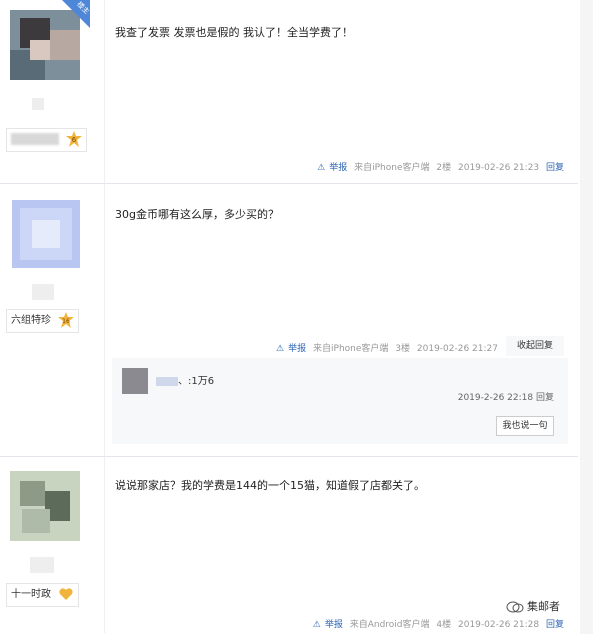  What do you see at coordinates (234, 32) in the screenshot?
I see `post-content: 我查了发票 发票也是假的 我认了！全当学费了！` at bounding box center [234, 32].